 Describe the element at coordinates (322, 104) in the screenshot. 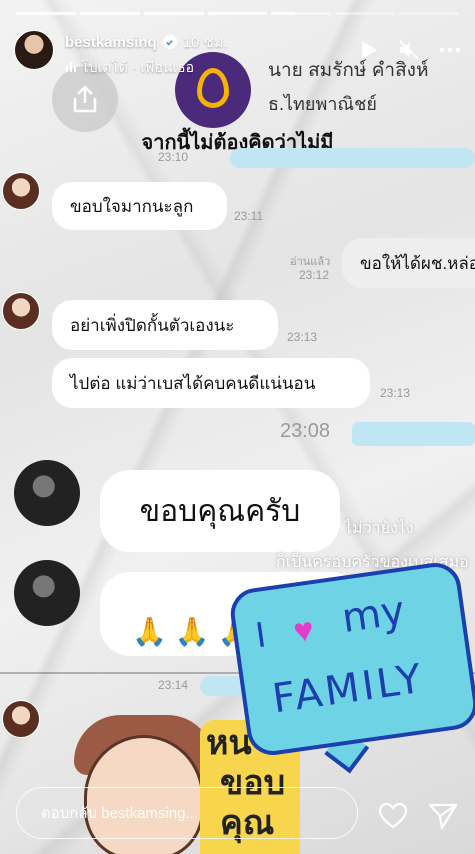

I see `bank-label: ธ.ไทยพาณิชย์` at that location.